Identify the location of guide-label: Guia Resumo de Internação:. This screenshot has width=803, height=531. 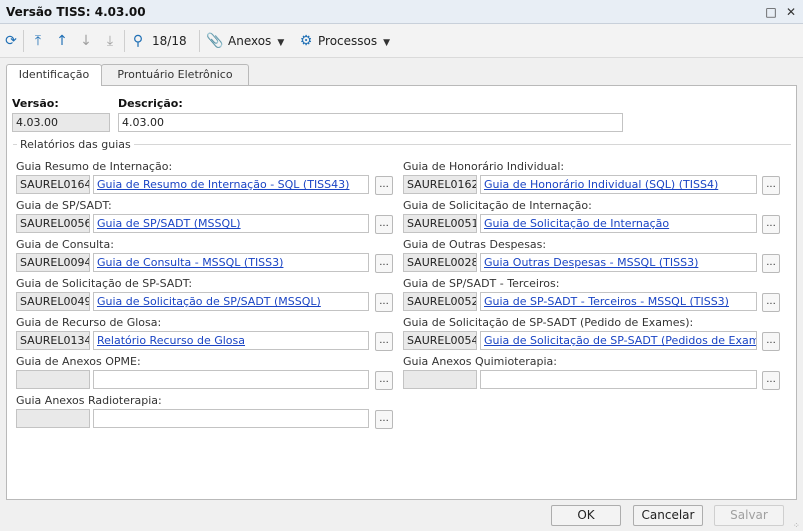
(94, 166).